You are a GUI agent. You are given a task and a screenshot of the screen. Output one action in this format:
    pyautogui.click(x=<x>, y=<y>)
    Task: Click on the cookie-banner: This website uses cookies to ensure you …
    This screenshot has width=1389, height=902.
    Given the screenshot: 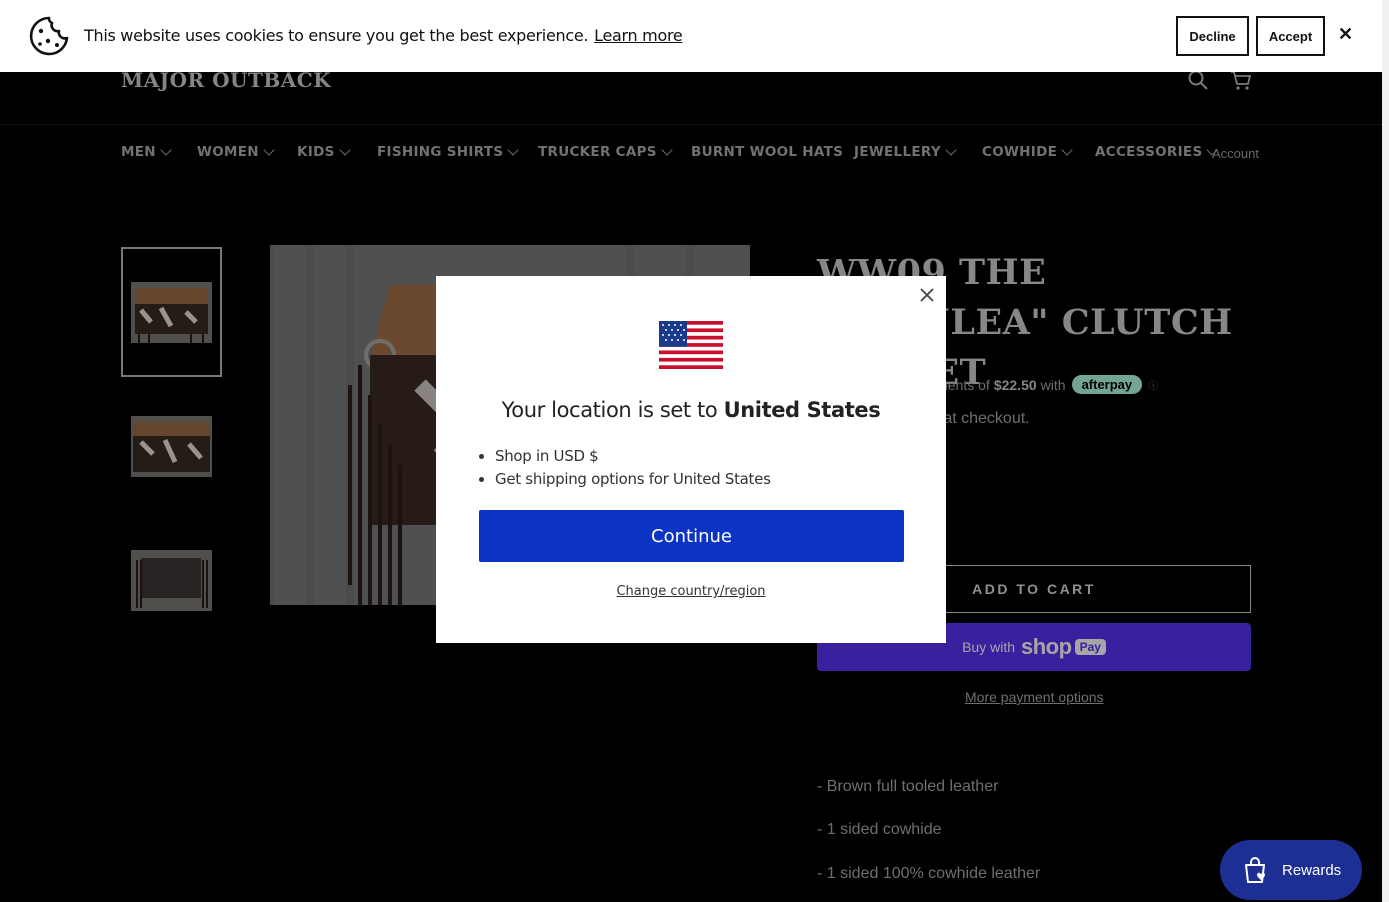 What is the action you would take?
    pyautogui.click(x=691, y=36)
    